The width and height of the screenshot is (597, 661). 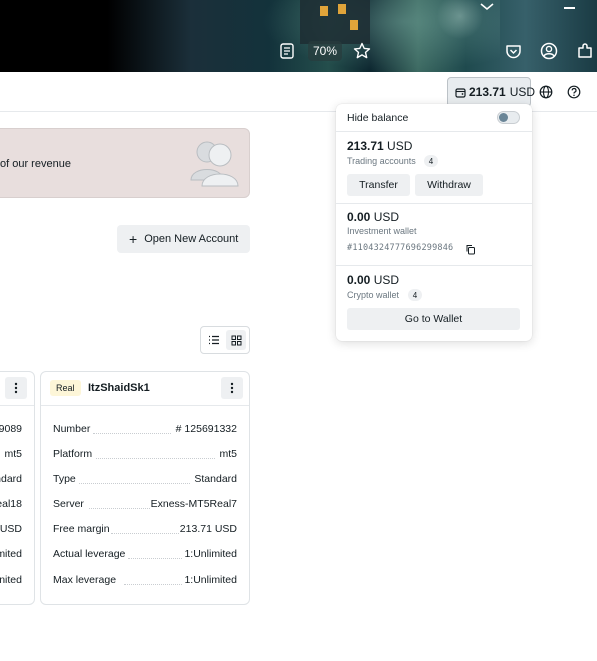 I want to click on account-row-value: Exness-MT5Real7, so click(x=193, y=504).